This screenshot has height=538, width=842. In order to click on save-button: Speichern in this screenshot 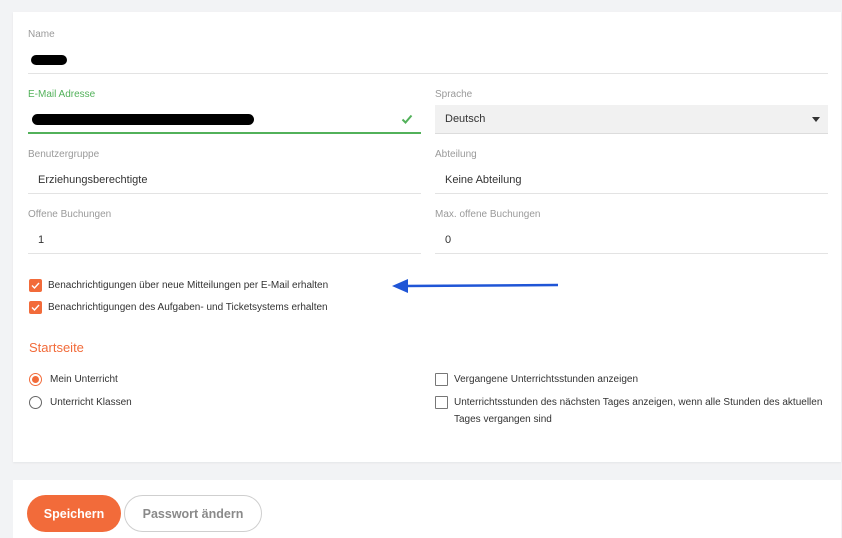, I will do `click(74, 513)`.